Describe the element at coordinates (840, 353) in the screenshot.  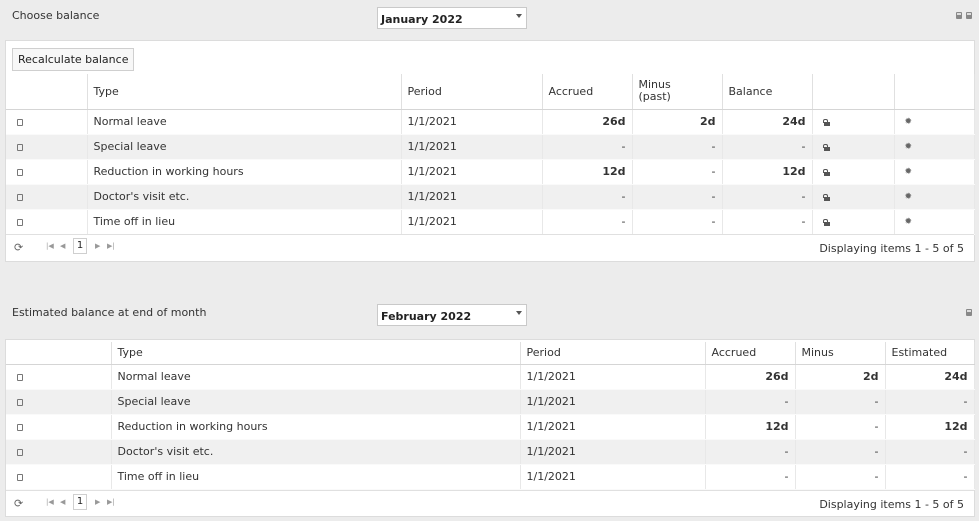
I see `col-header-minus: Minus` at that location.